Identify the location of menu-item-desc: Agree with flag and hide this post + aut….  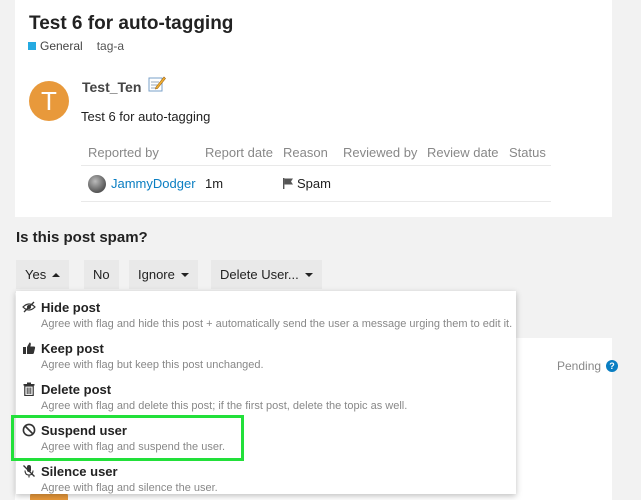
(277, 324).